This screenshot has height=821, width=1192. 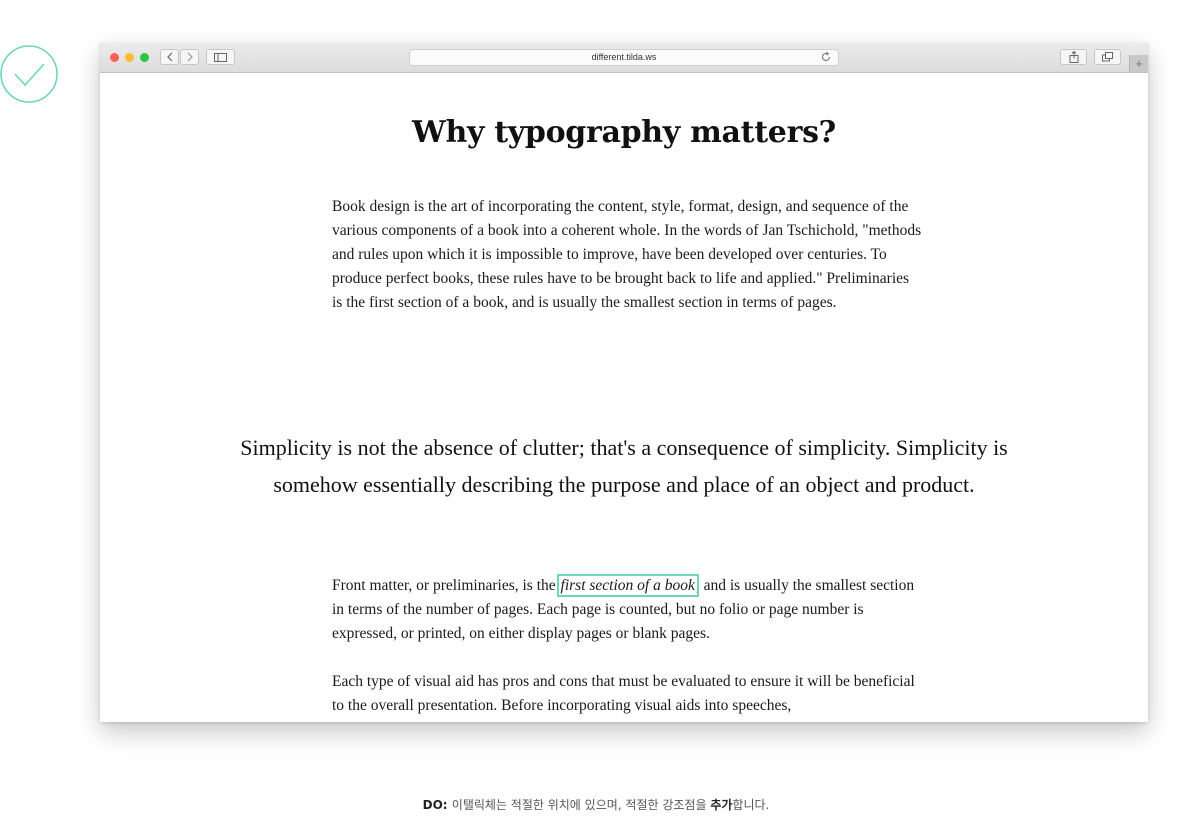 I want to click on share-icon, so click(x=1073, y=57).